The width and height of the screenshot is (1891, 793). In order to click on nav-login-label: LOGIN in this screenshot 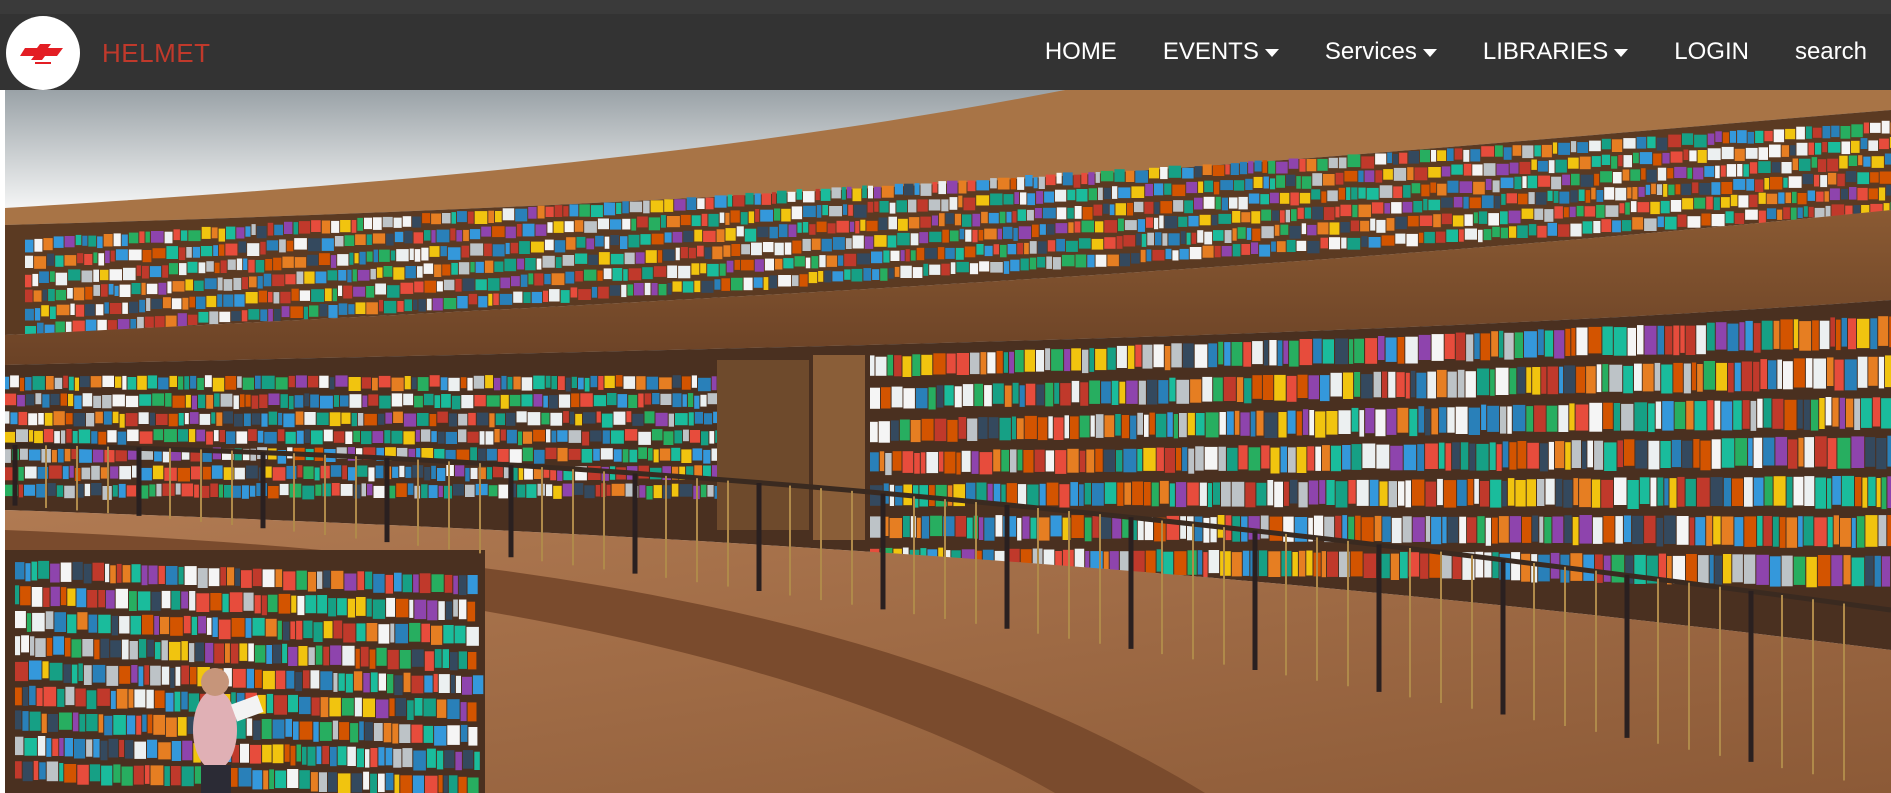, I will do `click(1711, 51)`.